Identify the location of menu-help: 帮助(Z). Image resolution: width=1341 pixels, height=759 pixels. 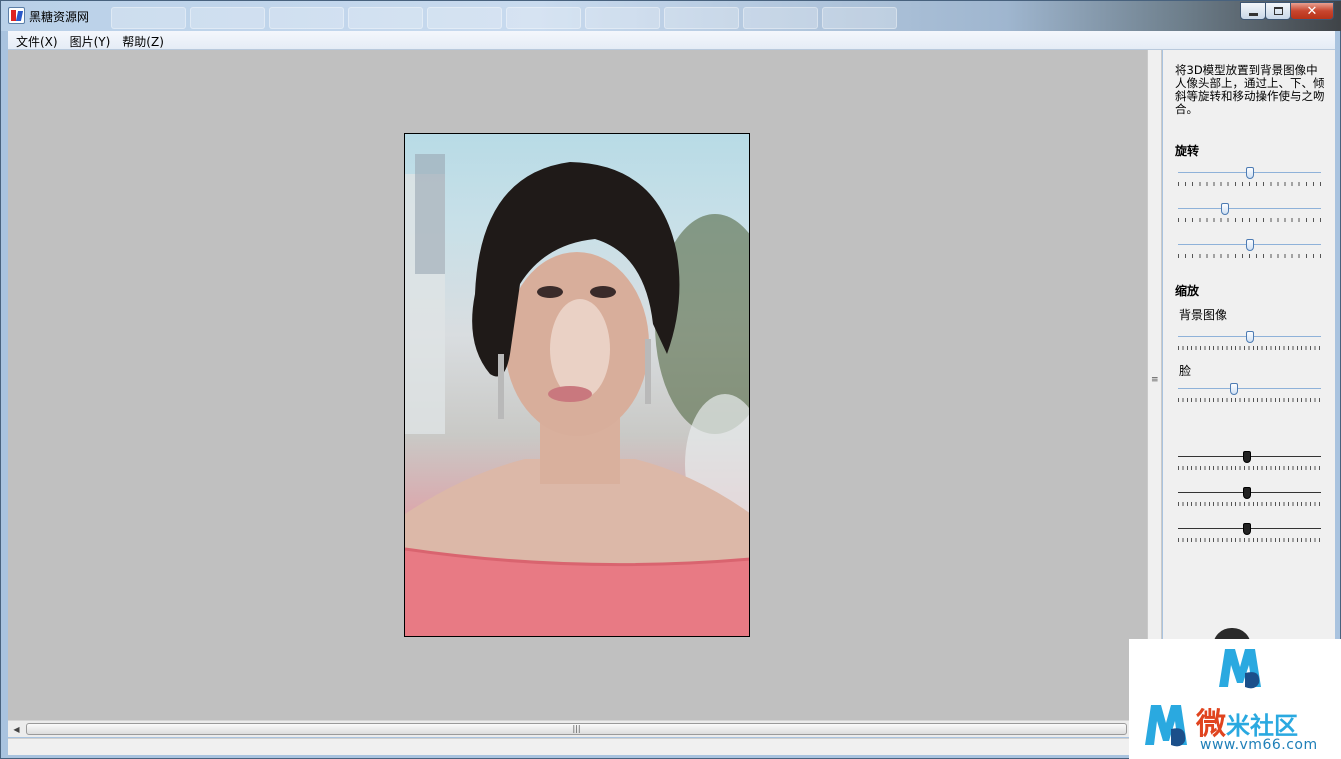
(143, 40).